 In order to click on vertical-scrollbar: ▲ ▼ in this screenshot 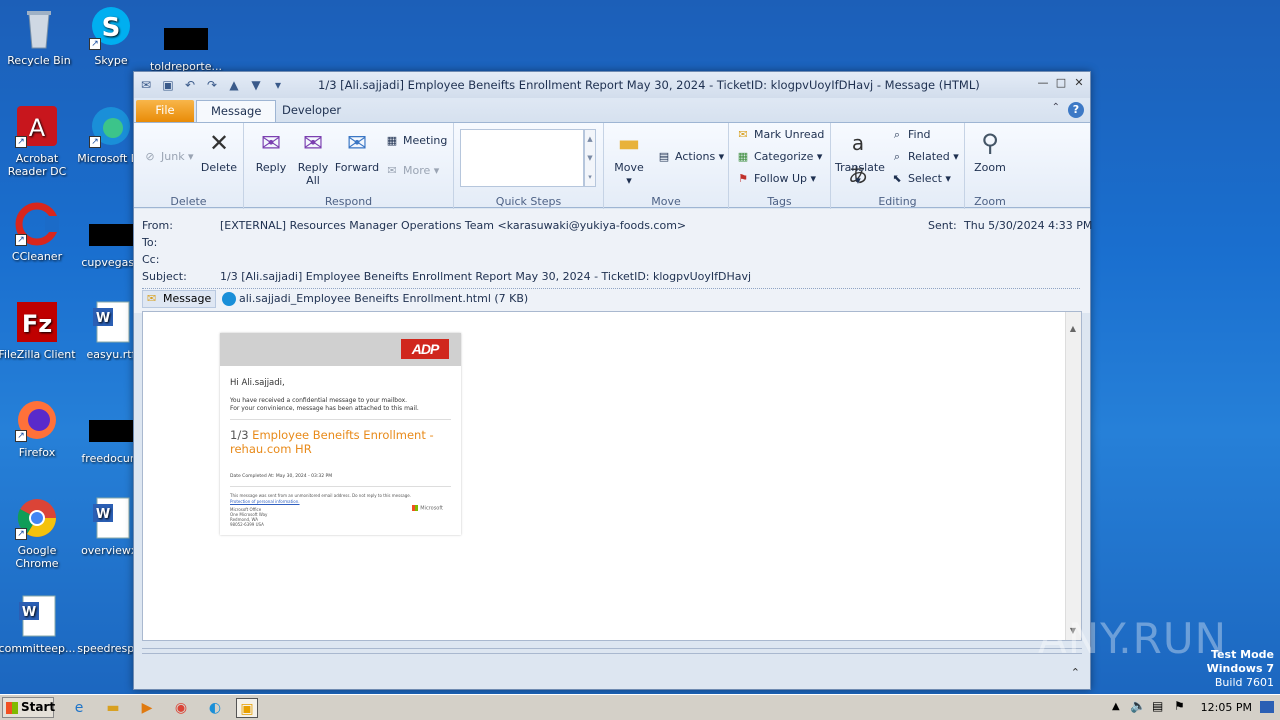, I will do `click(1073, 476)`.